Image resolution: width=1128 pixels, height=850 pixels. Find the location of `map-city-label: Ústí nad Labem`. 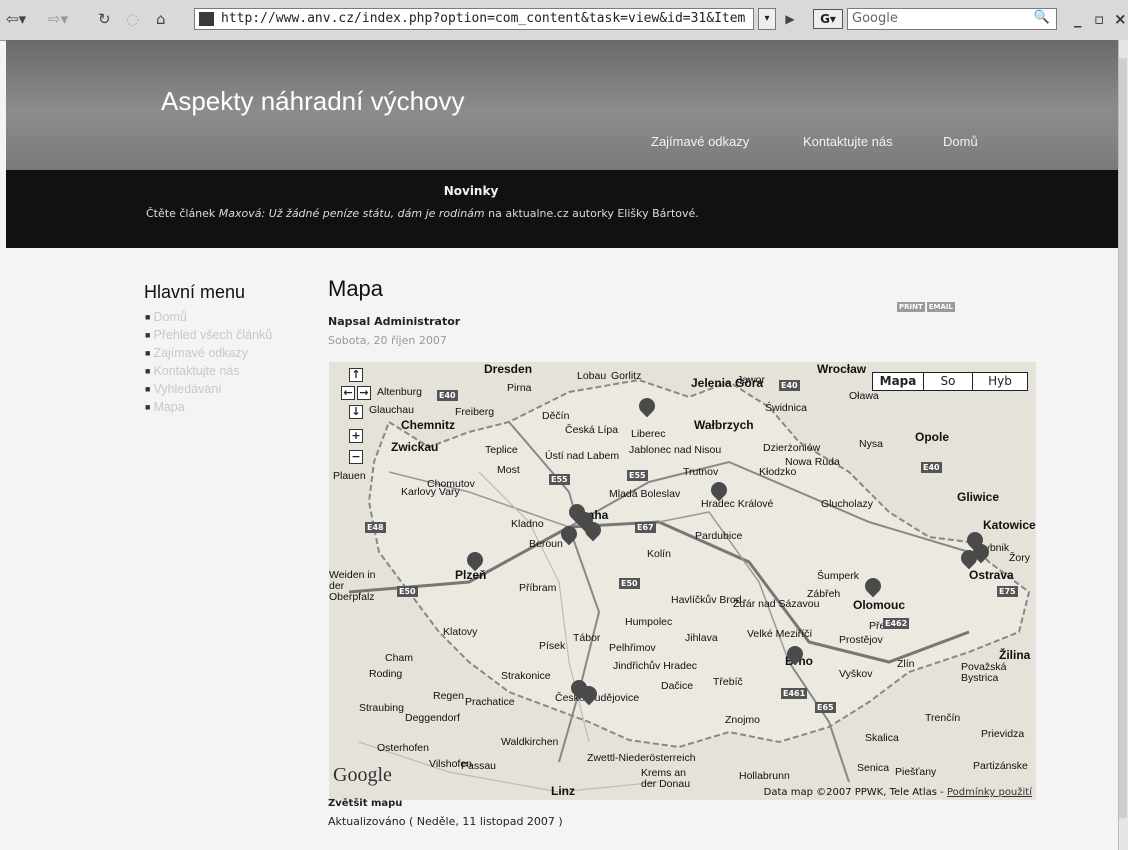

map-city-label: Ústí nad Labem is located at coordinates (582, 456).